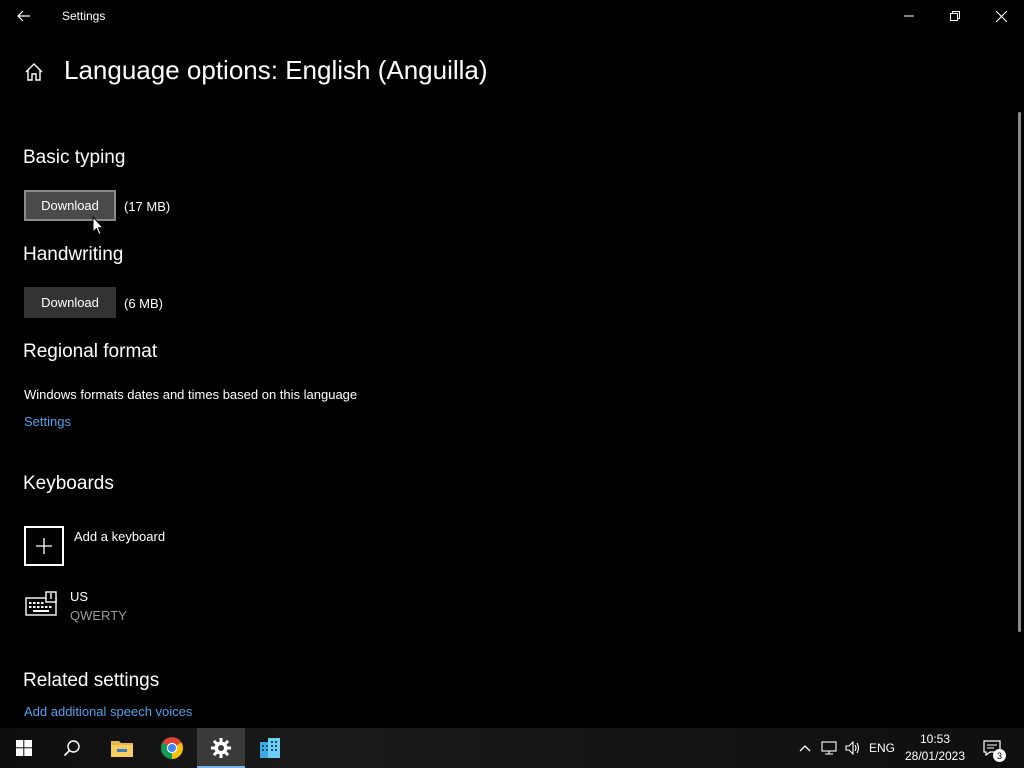  I want to click on title-bar: Settings, so click(512, 16).